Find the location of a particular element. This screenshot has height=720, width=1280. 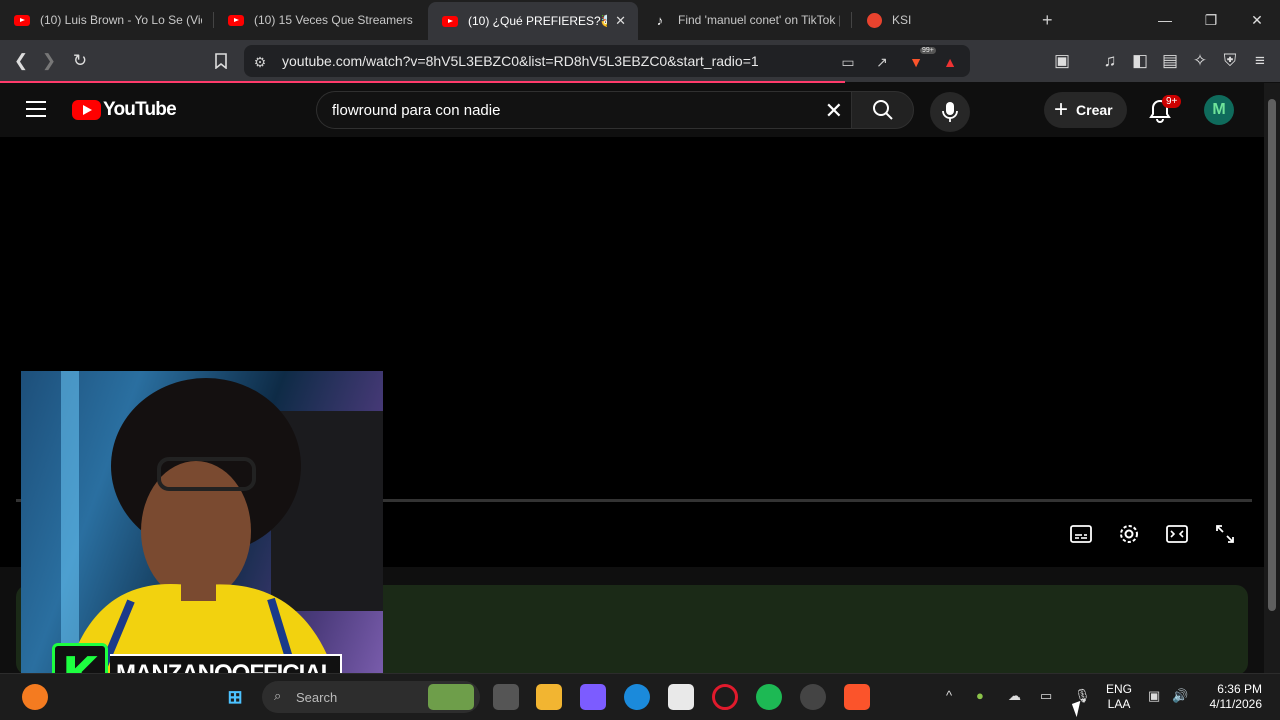

tab-streamers: (10) 15 Veces Que Streamers Se is located at coordinates (321, 20).